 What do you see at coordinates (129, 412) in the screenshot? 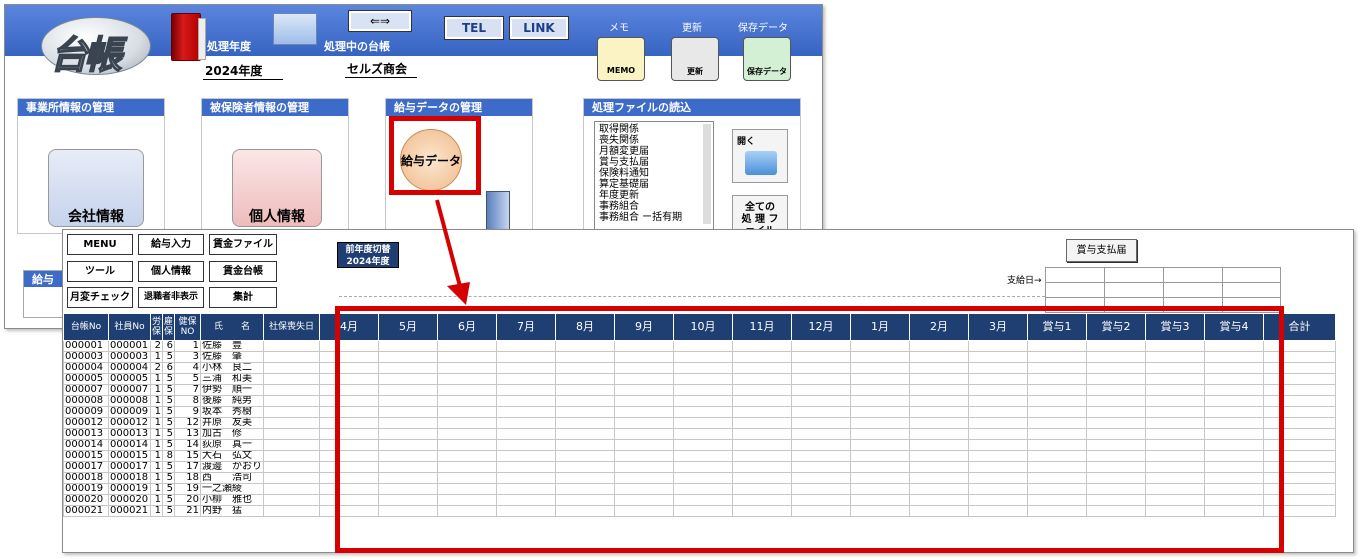
I see `table-cell: 000009` at bounding box center [129, 412].